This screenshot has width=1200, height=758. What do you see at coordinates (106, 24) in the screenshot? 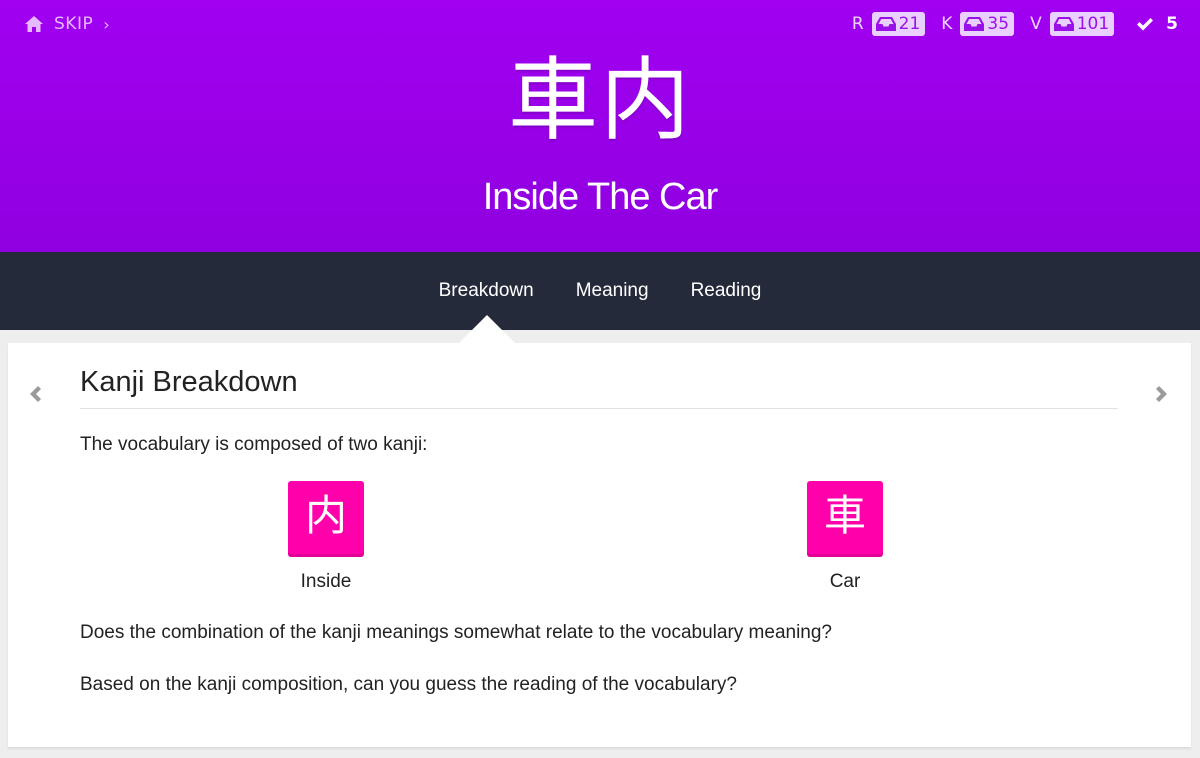
I see `chevron-right-small-icon: ›` at bounding box center [106, 24].